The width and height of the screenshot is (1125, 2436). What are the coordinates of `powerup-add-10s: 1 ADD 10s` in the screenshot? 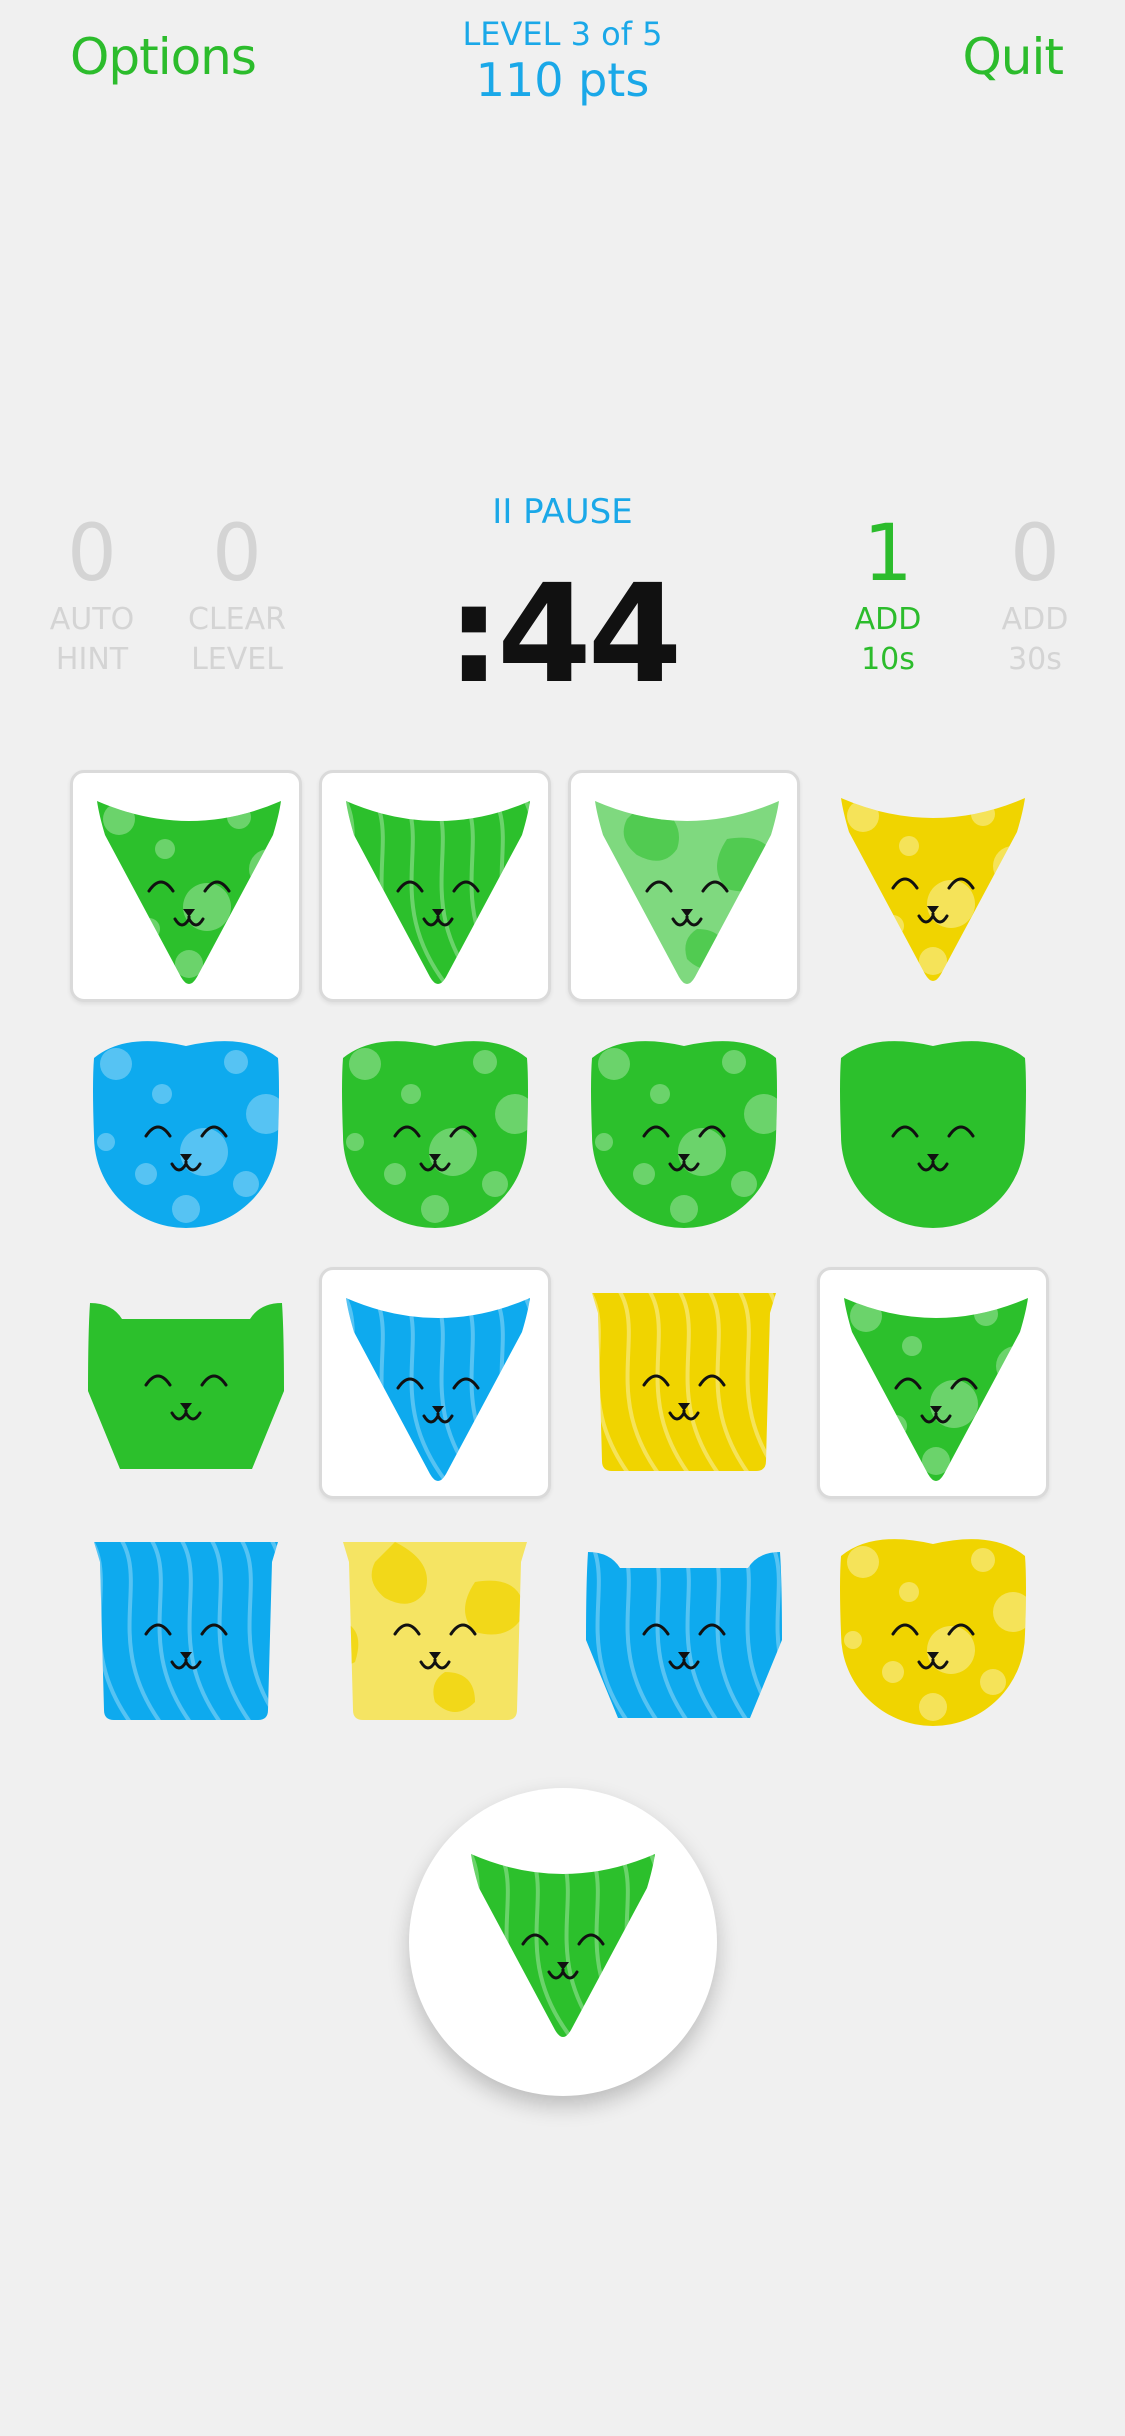 It's located at (888, 594).